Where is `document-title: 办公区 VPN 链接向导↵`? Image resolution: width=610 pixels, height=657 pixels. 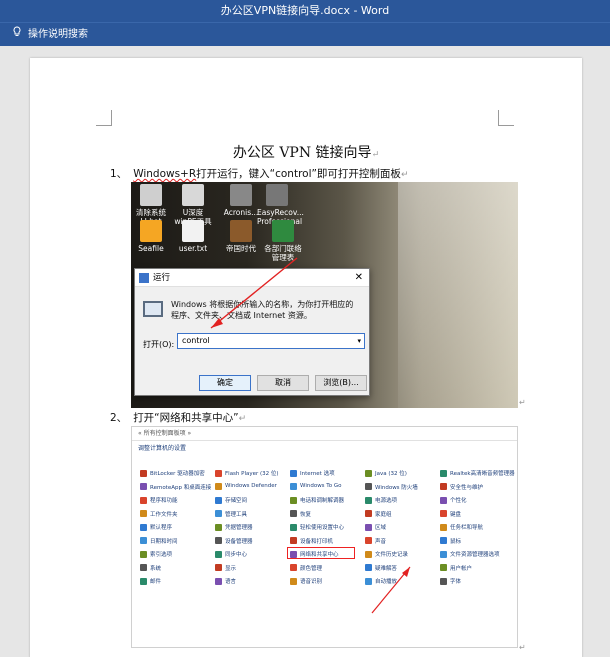
document-title: 办公区 VPN 链接向导↵ is located at coordinates (306, 152).